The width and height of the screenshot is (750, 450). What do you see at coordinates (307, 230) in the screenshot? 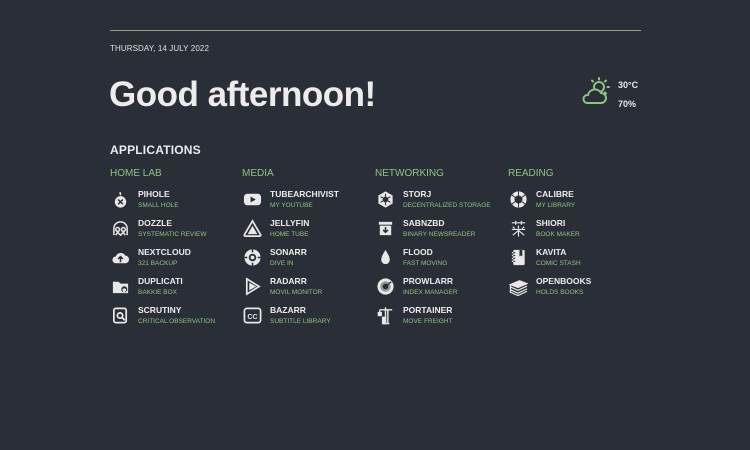
I see `app-jellyfin: JELLYFIN HOME TUBE` at bounding box center [307, 230].